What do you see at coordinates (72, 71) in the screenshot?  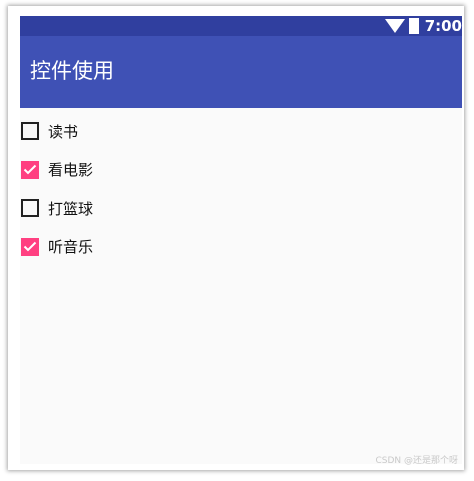 I see `app-title: 控件使用` at bounding box center [72, 71].